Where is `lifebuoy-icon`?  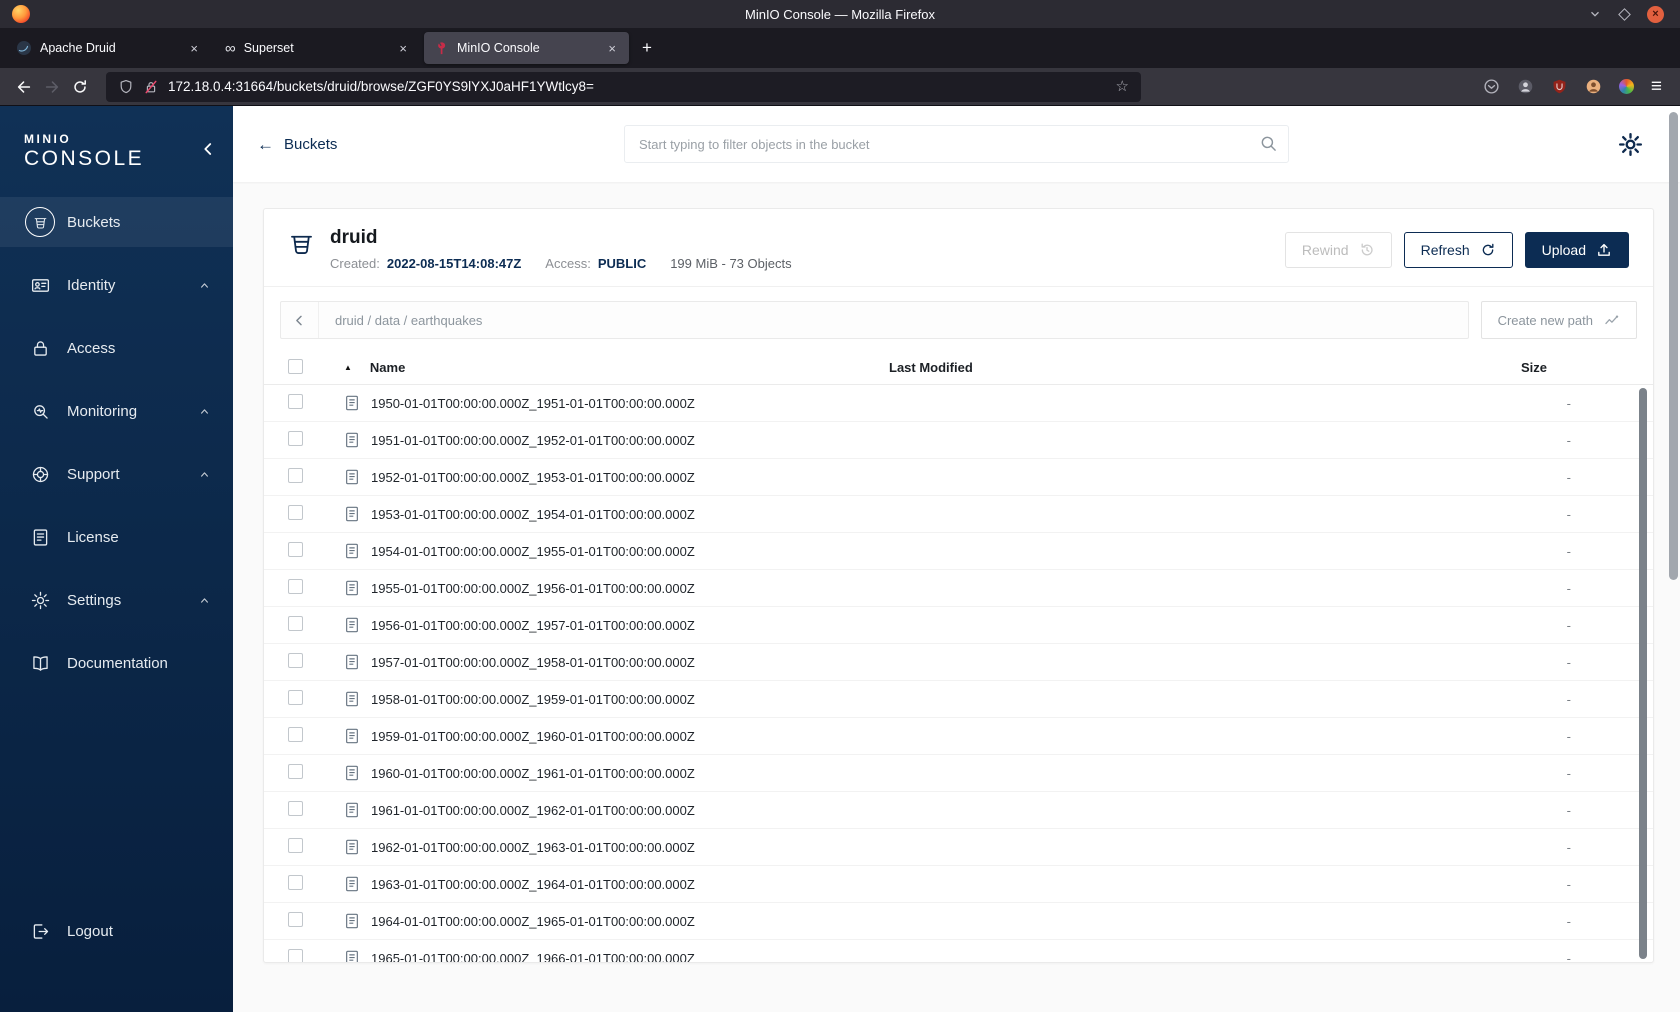 lifebuoy-icon is located at coordinates (40, 474).